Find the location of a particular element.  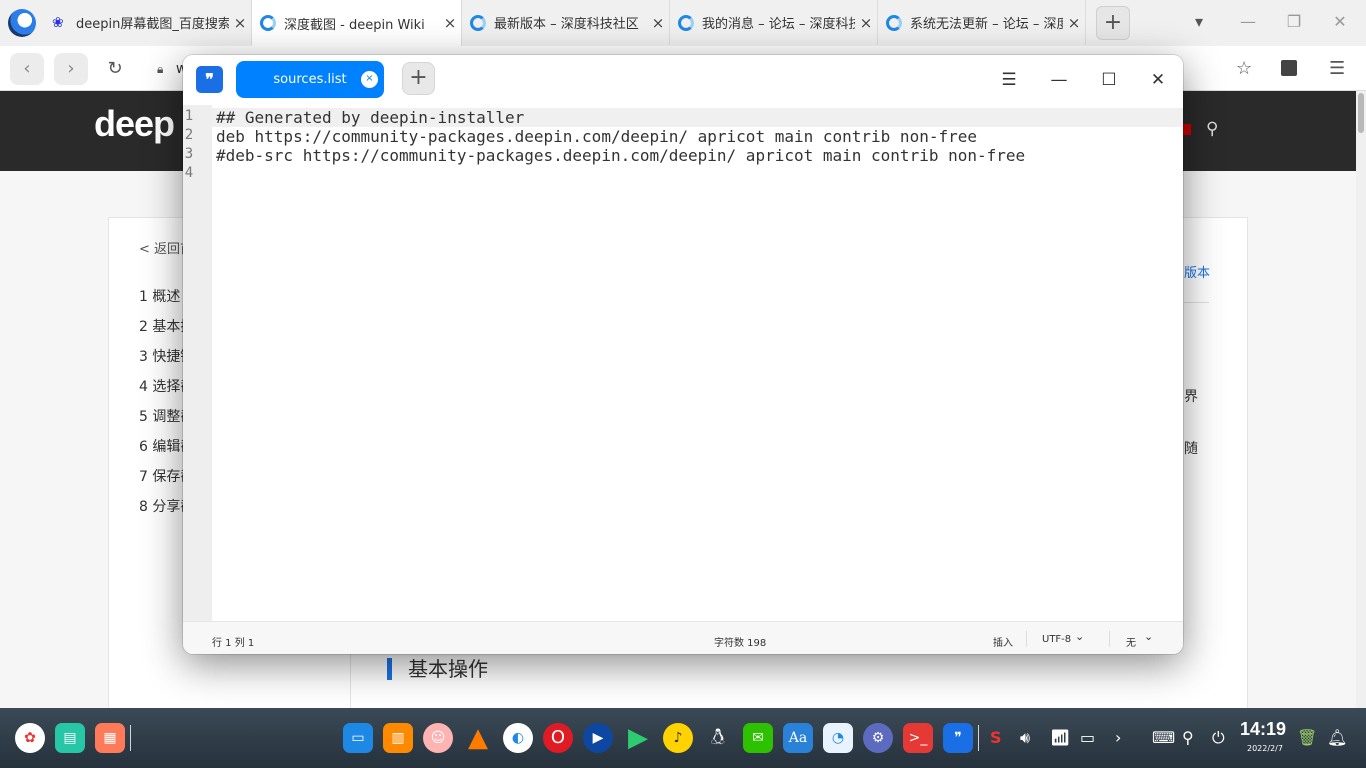

file-tab-label: sources.list is located at coordinates (310, 79).